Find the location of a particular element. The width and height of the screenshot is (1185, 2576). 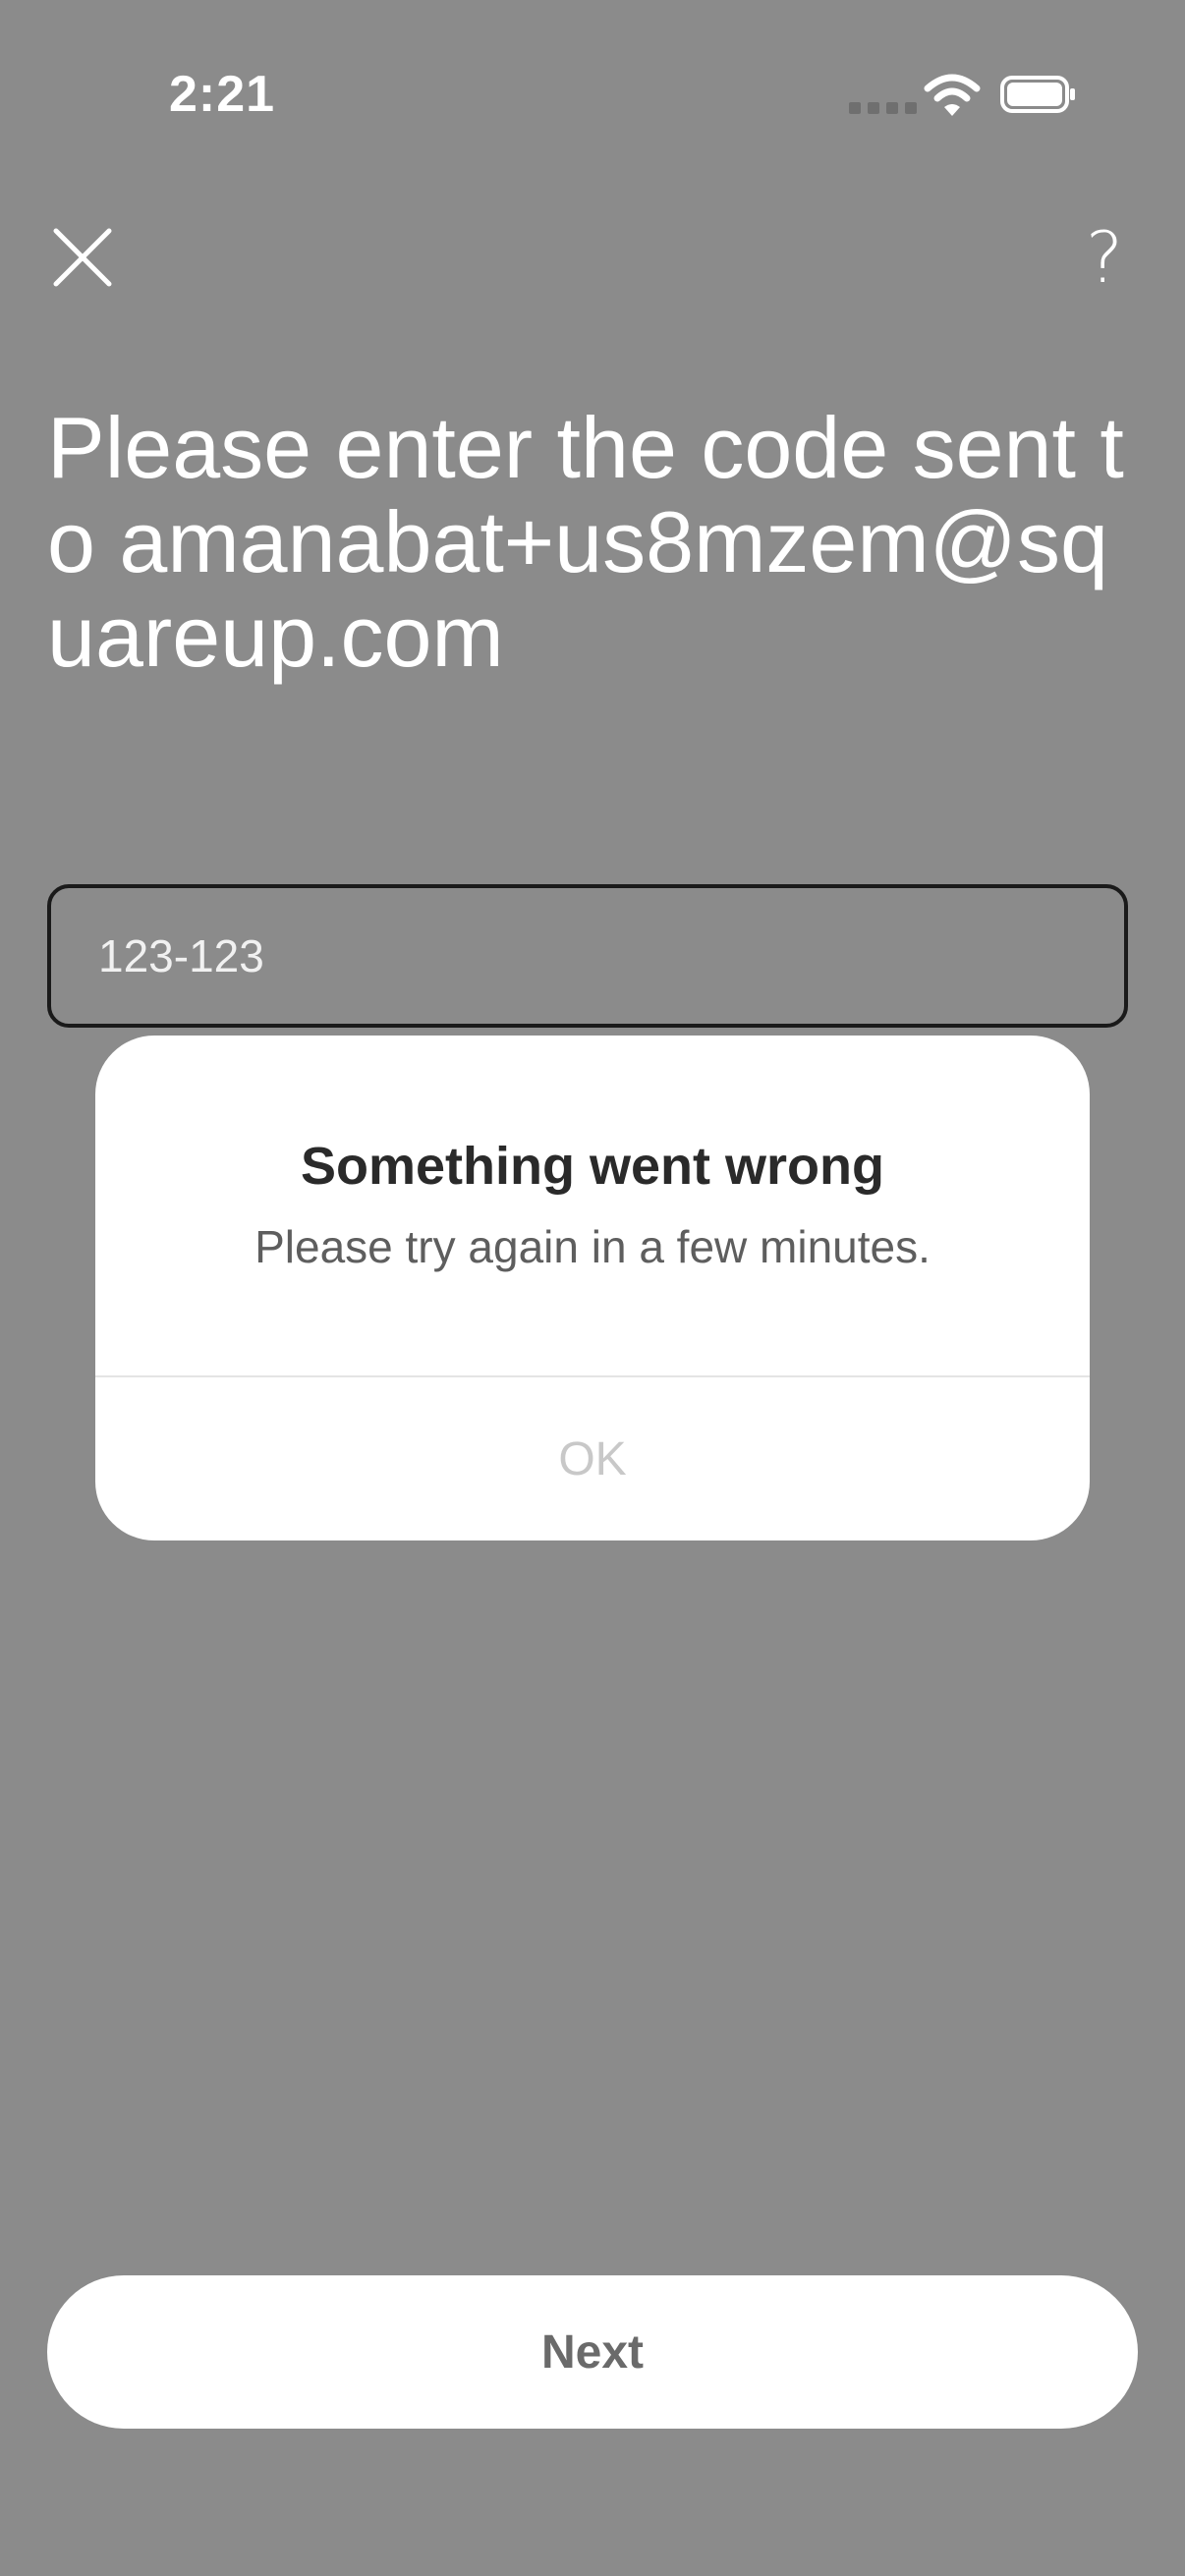

next-button: Next is located at coordinates (592, 2352).